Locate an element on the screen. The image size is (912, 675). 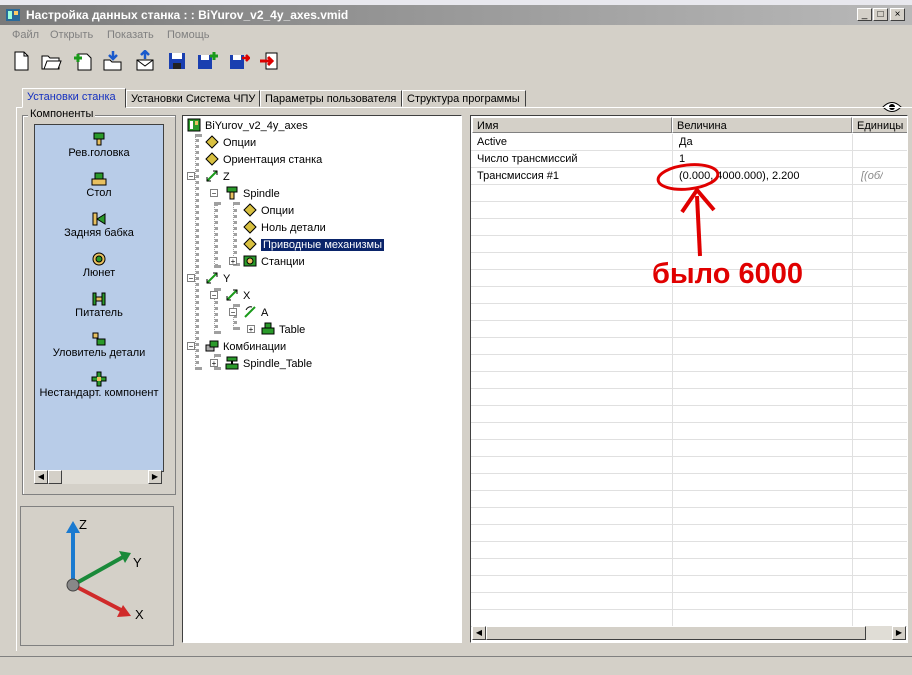
annotation-text: было 6000 is located at coordinates (728, 274).